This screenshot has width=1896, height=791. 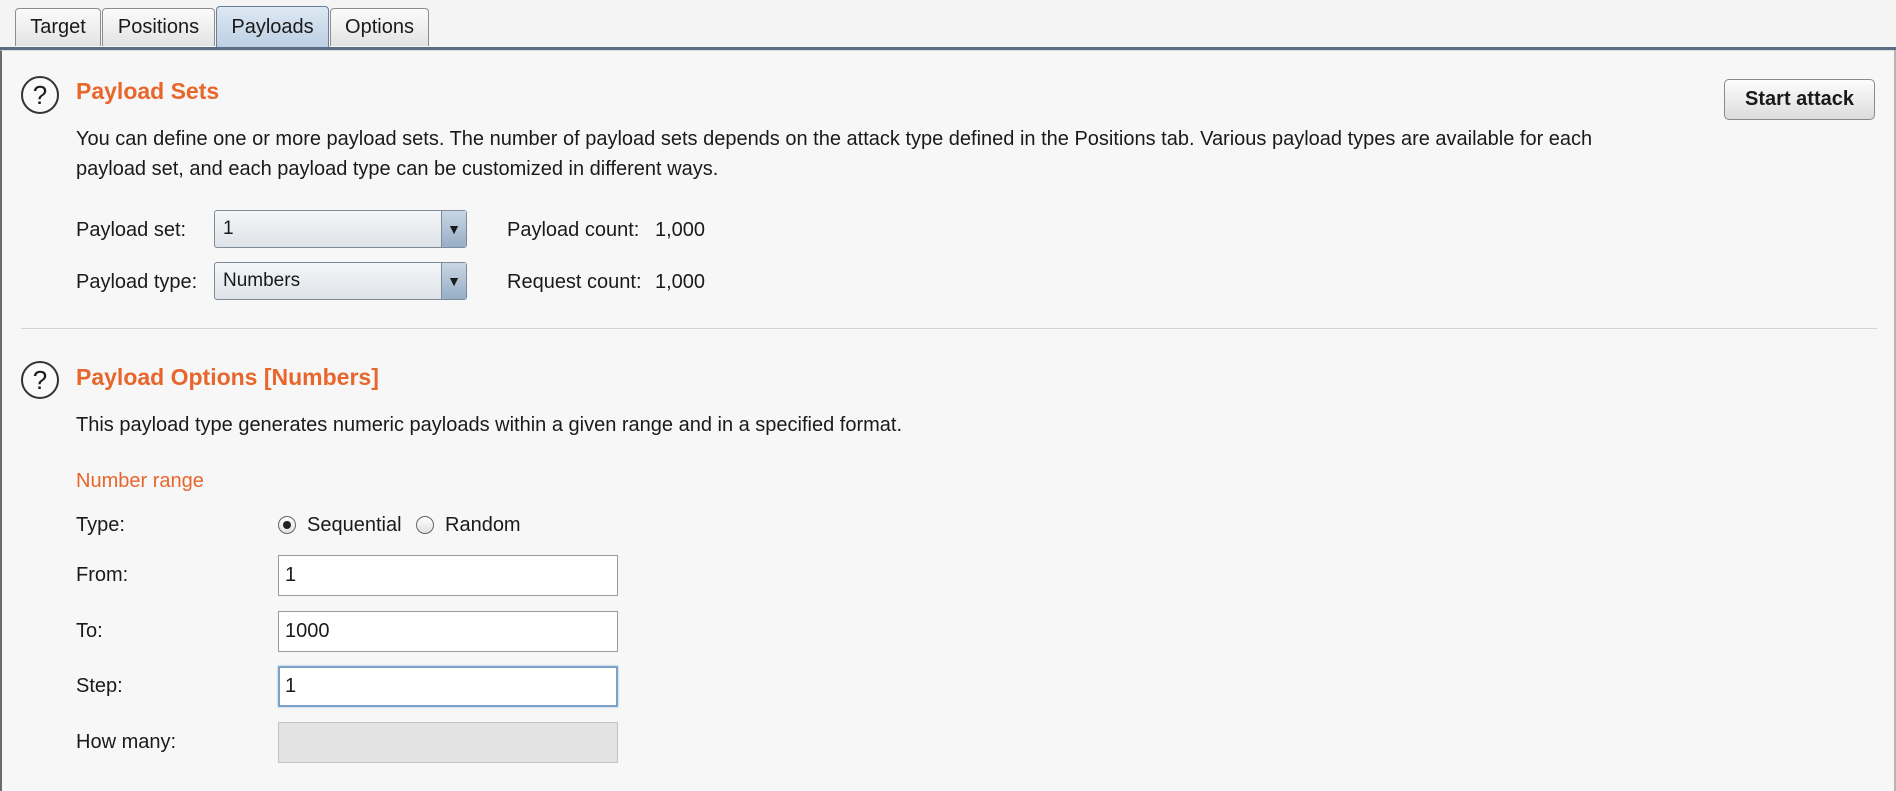 What do you see at coordinates (340, 229) in the screenshot?
I see `payload-set-select: 1 ▼` at bounding box center [340, 229].